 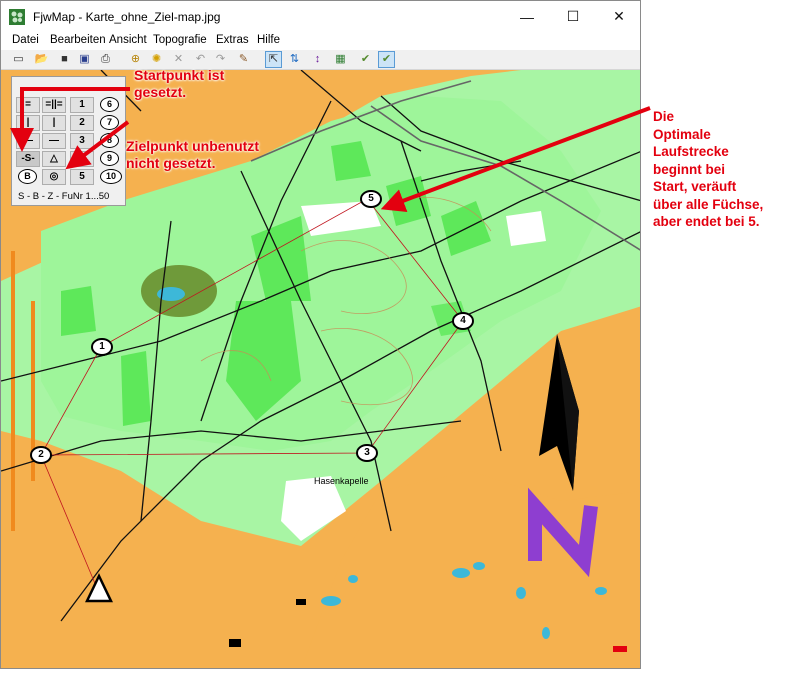 I want to click on annotation-start: Startpunkt ist gesetzt., so click(x=179, y=83).